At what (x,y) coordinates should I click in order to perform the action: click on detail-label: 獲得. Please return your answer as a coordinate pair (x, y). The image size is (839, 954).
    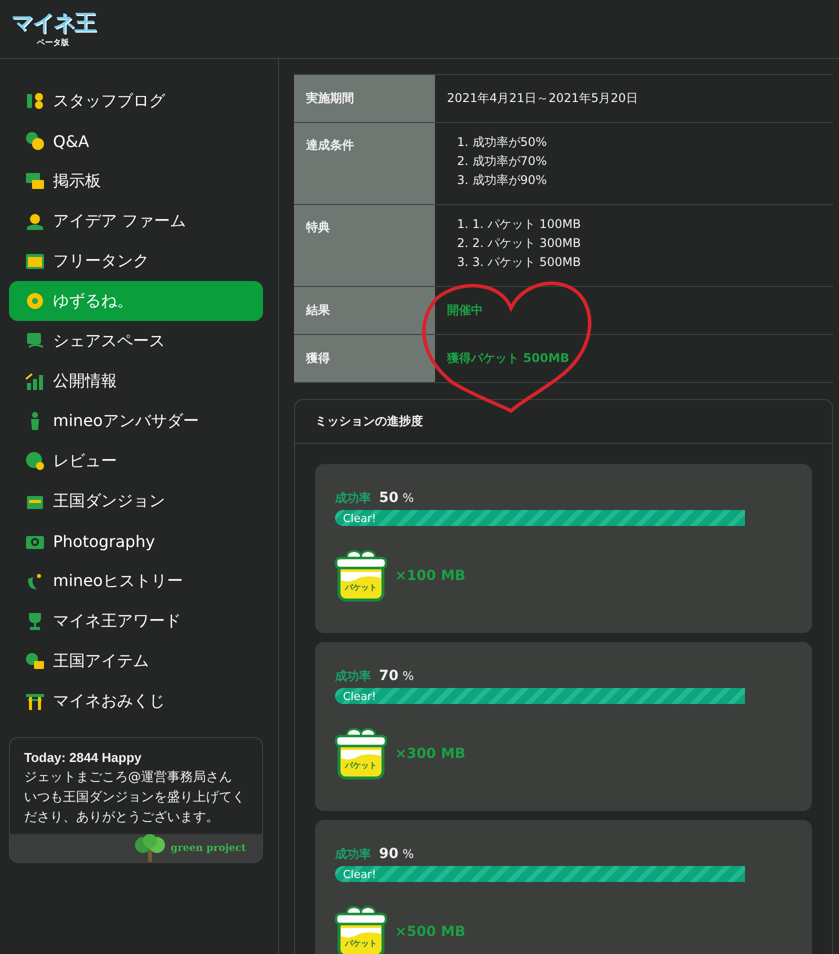
    Looking at the image, I should click on (318, 358).